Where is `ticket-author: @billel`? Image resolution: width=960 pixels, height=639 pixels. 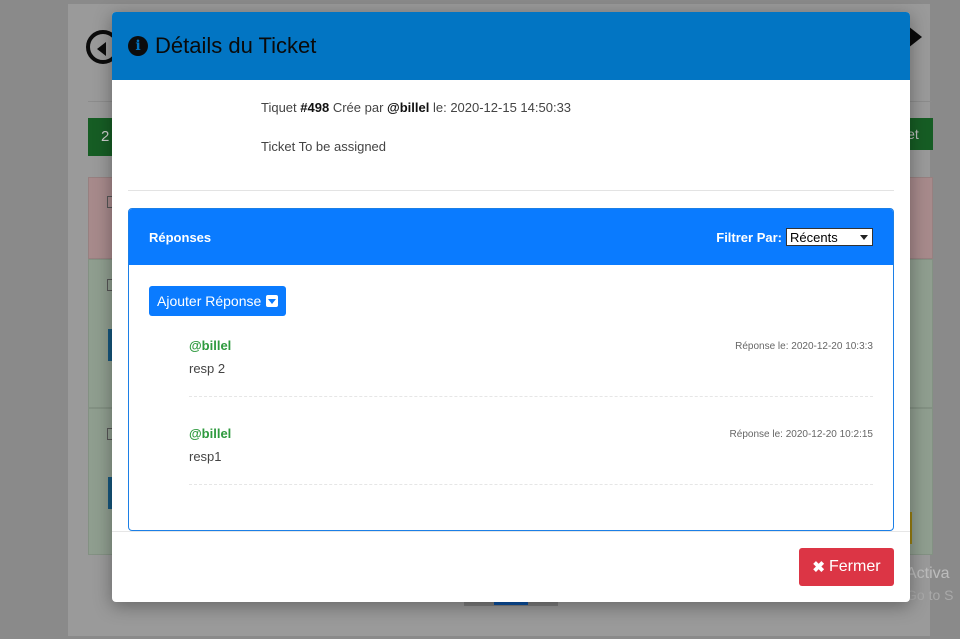
ticket-author: @billel is located at coordinates (408, 107).